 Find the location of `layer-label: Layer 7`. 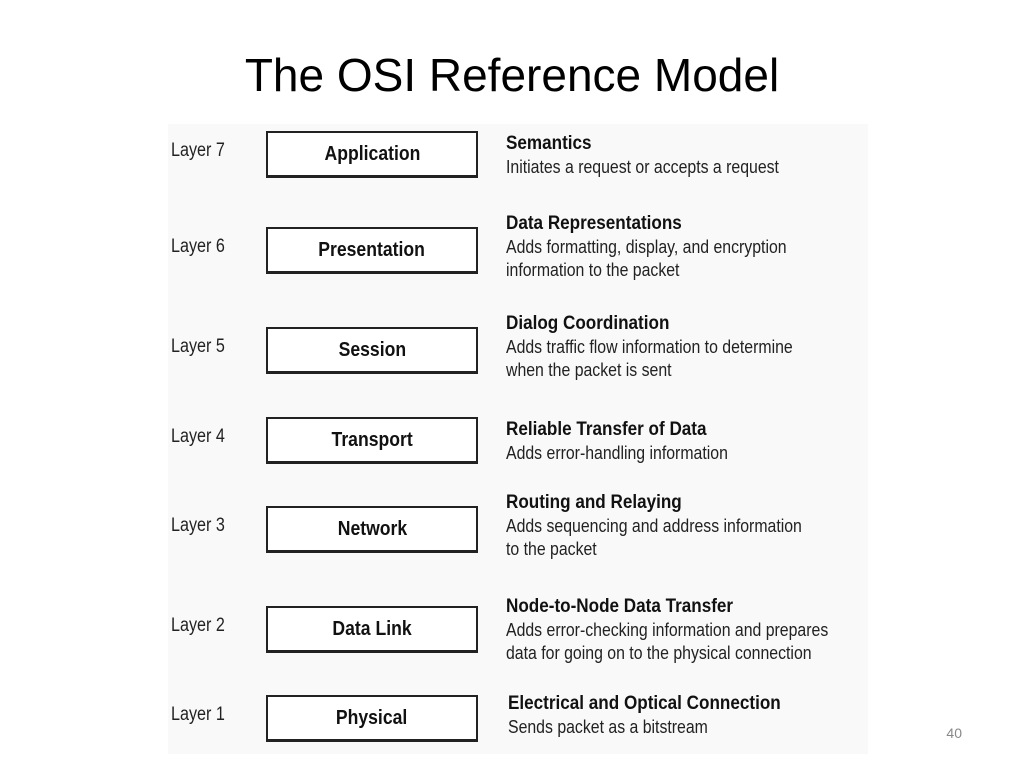

layer-label: Layer 7 is located at coordinates (198, 150).